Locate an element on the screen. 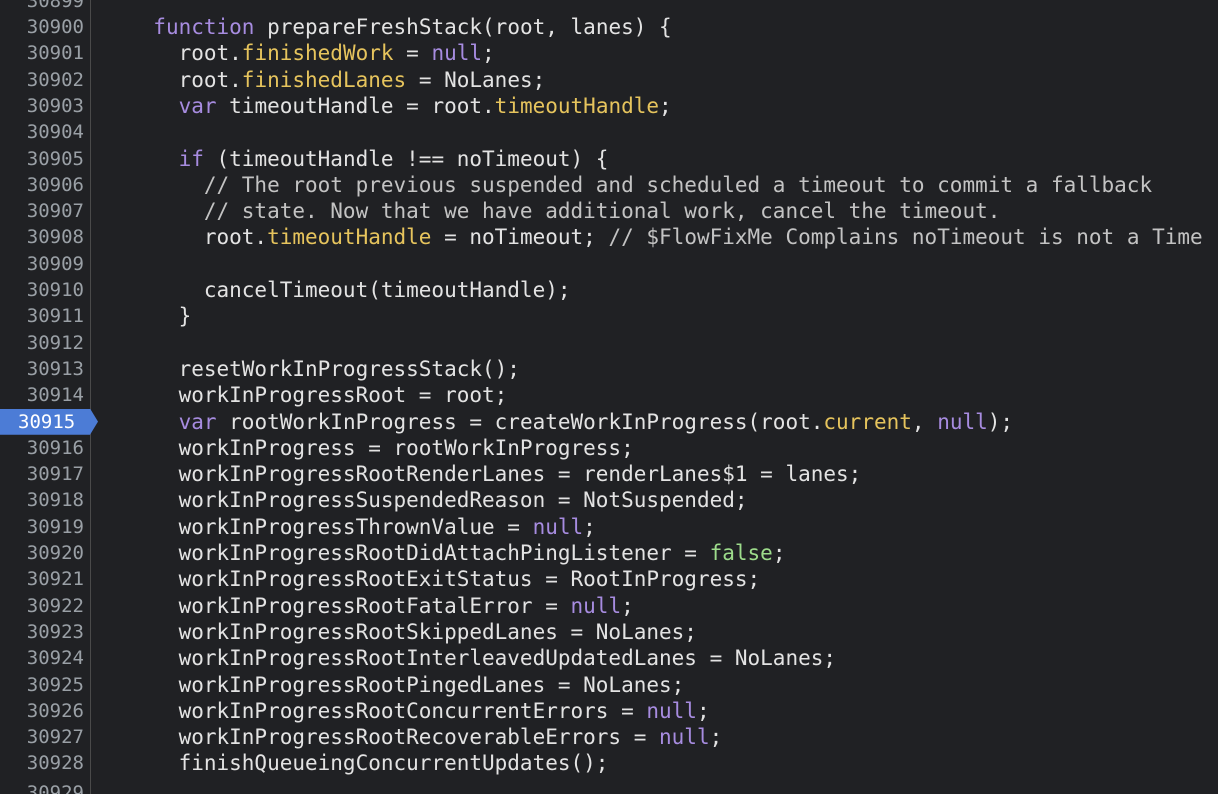 This screenshot has width=1218, height=794. code-line: cancelTimeout(timeoutHandle); is located at coordinates (654, 290).